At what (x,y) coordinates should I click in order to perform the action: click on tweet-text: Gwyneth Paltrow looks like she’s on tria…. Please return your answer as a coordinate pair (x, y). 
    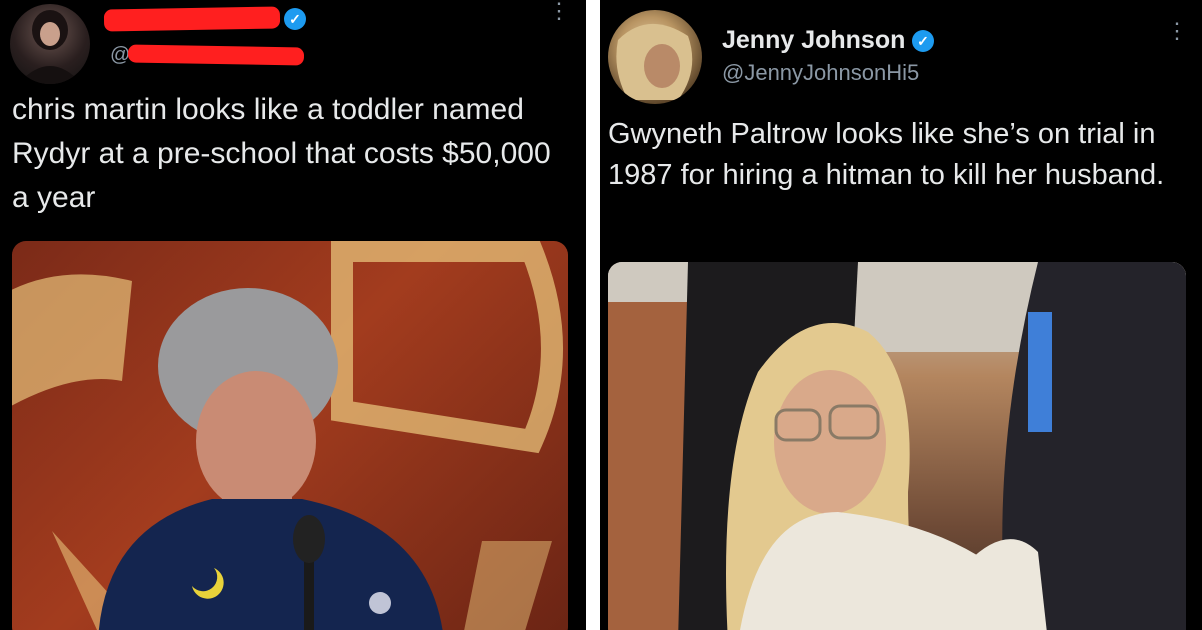
    Looking at the image, I should click on (886, 154).